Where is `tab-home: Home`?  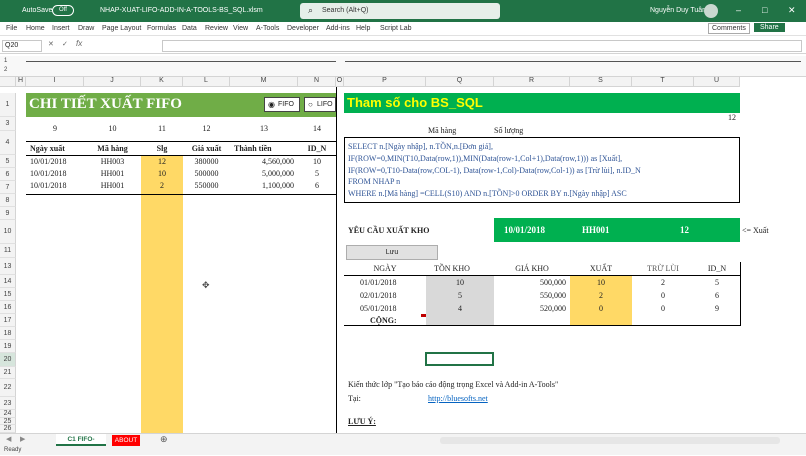 tab-home: Home is located at coordinates (35, 28).